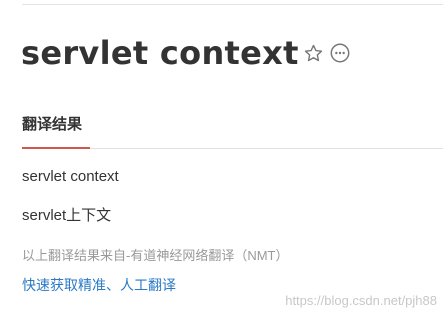  What do you see at coordinates (70, 176) in the screenshot?
I see `original-text: servlet context` at bounding box center [70, 176].